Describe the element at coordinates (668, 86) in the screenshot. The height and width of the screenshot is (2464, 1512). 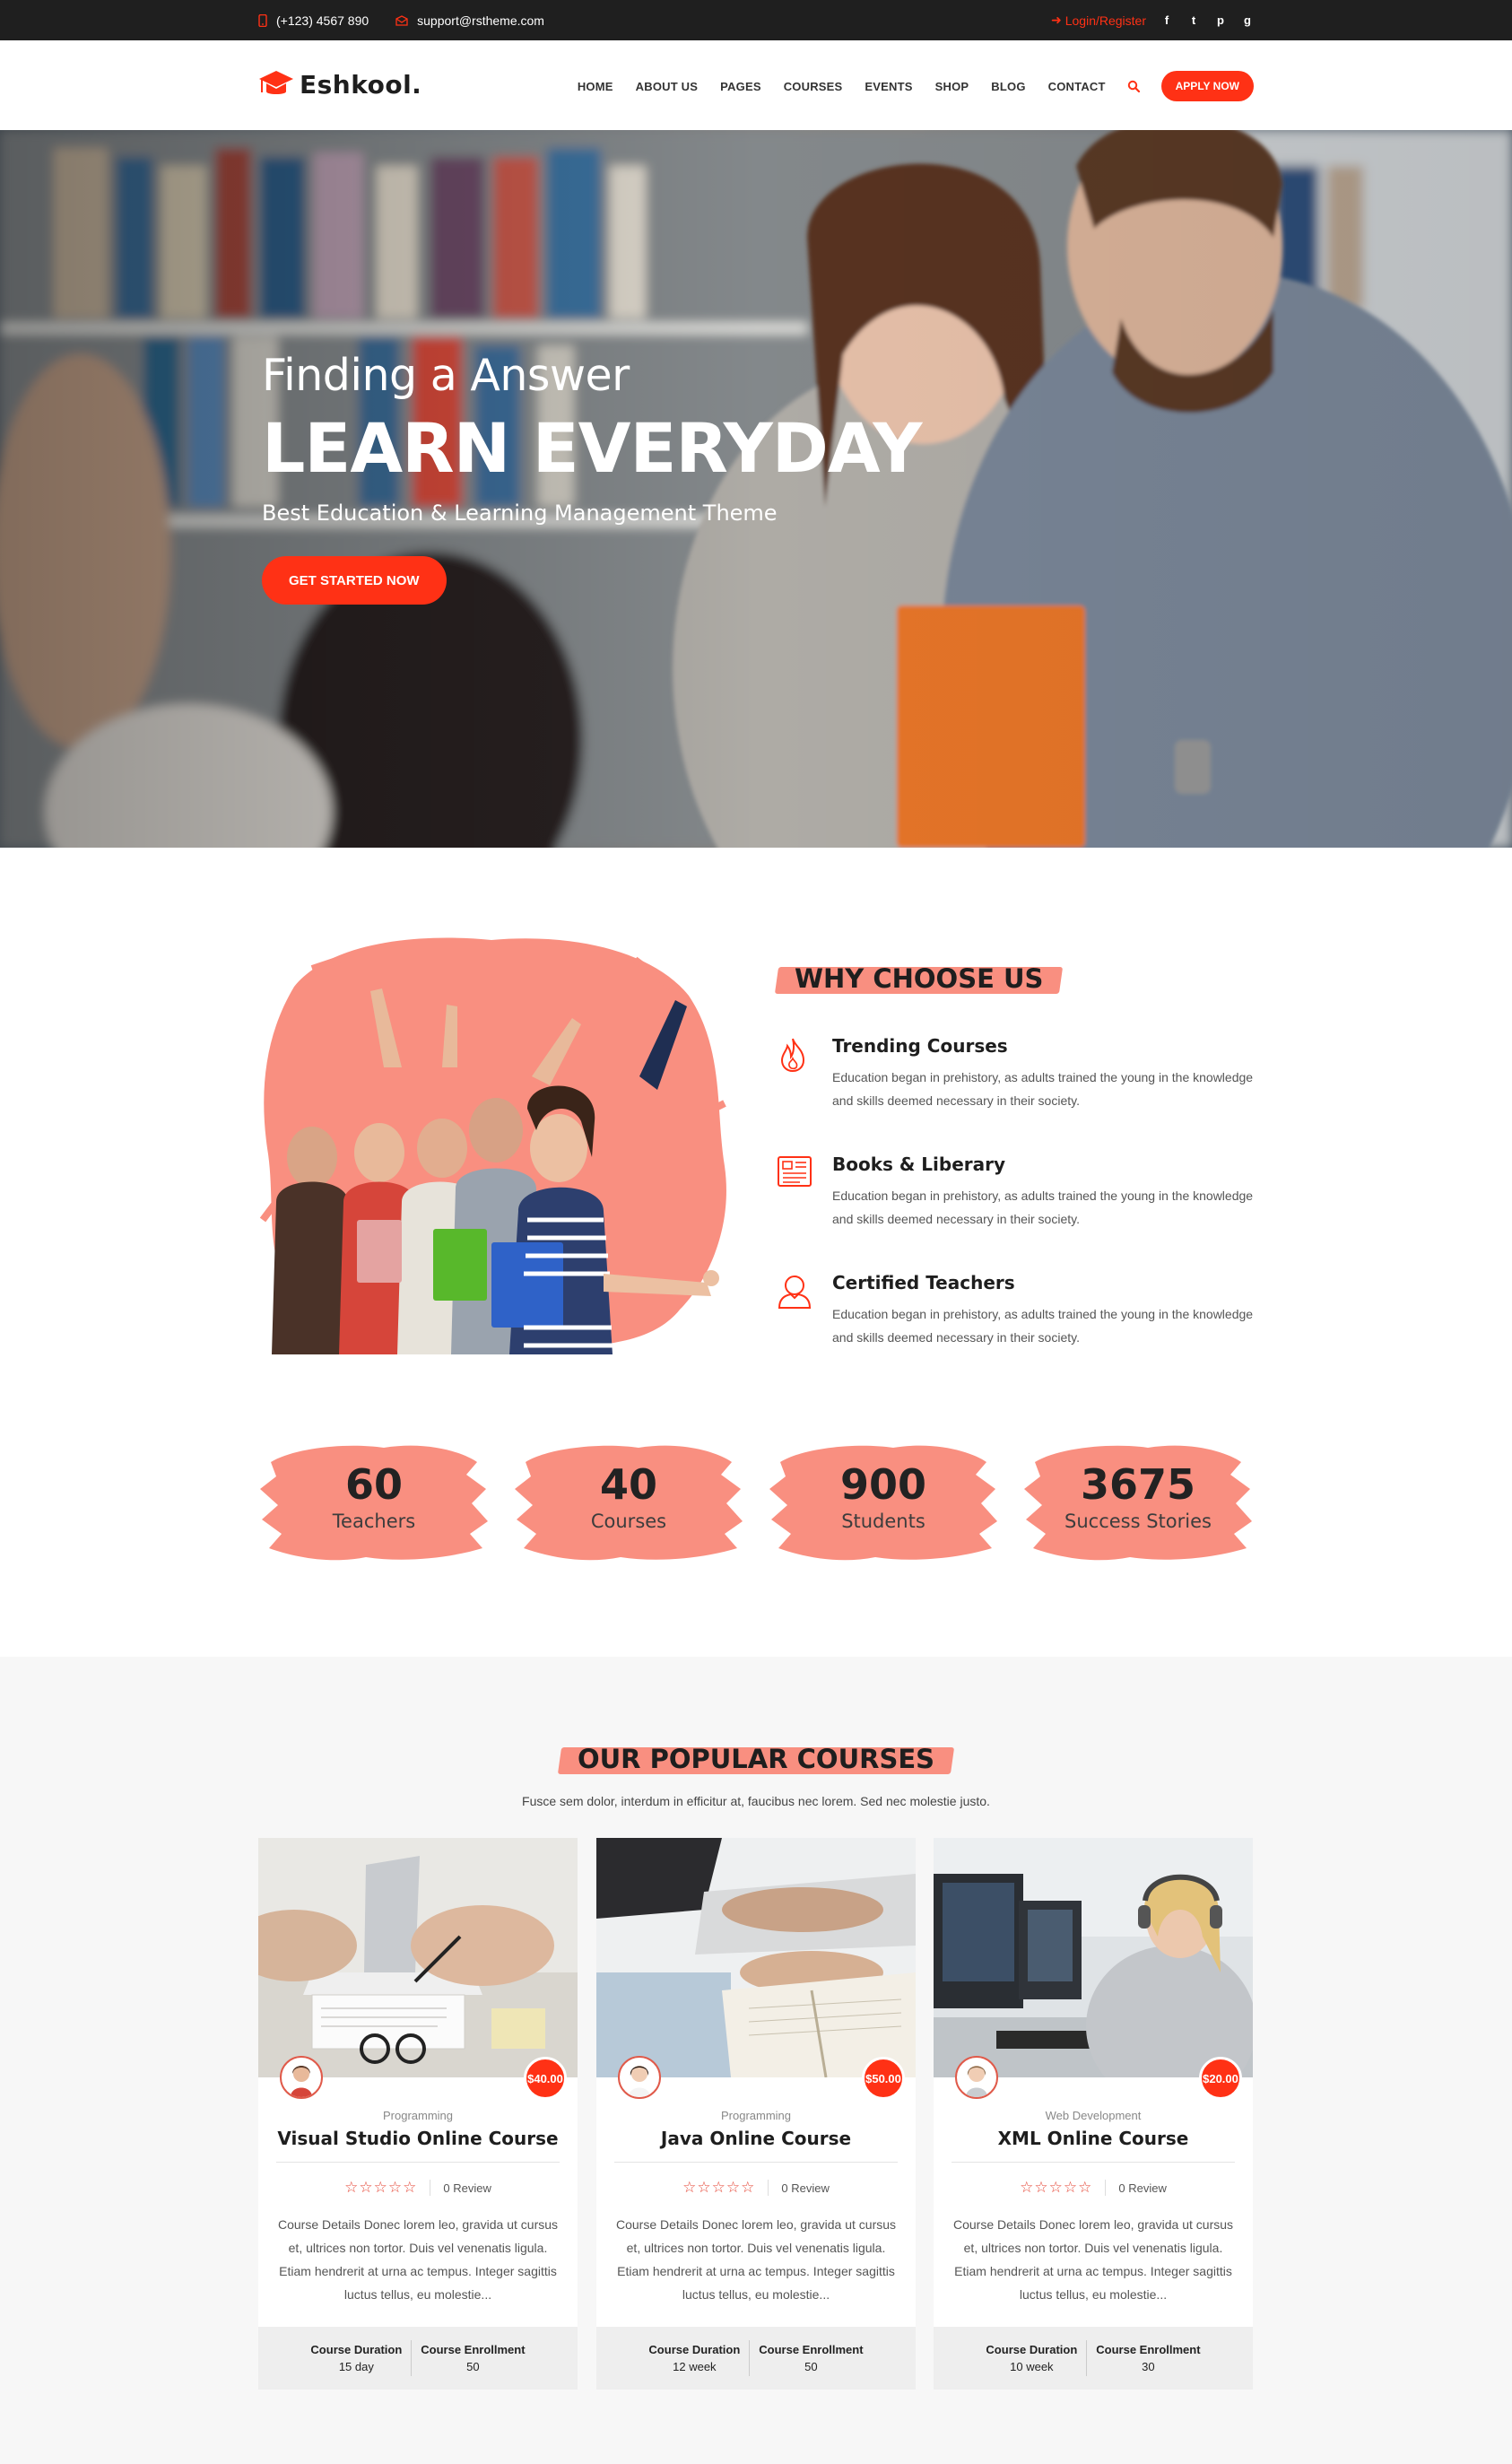
I see `nav-about-us: ABOUT US` at that location.